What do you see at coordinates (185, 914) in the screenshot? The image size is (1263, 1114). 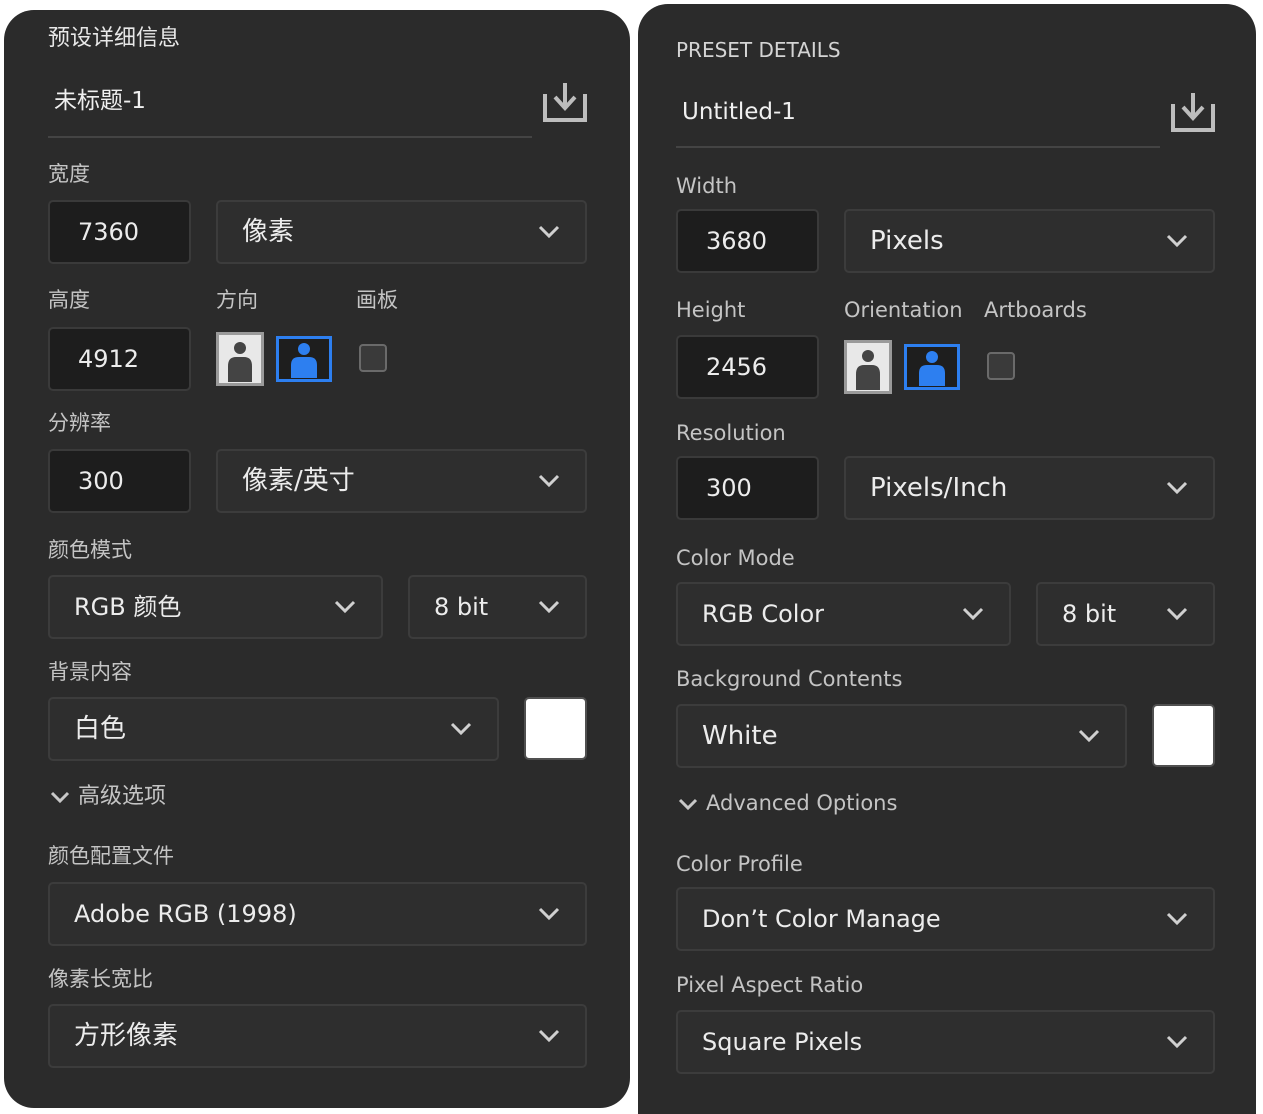 I see `color-profile-value: Adobe RGB (1998)` at bounding box center [185, 914].